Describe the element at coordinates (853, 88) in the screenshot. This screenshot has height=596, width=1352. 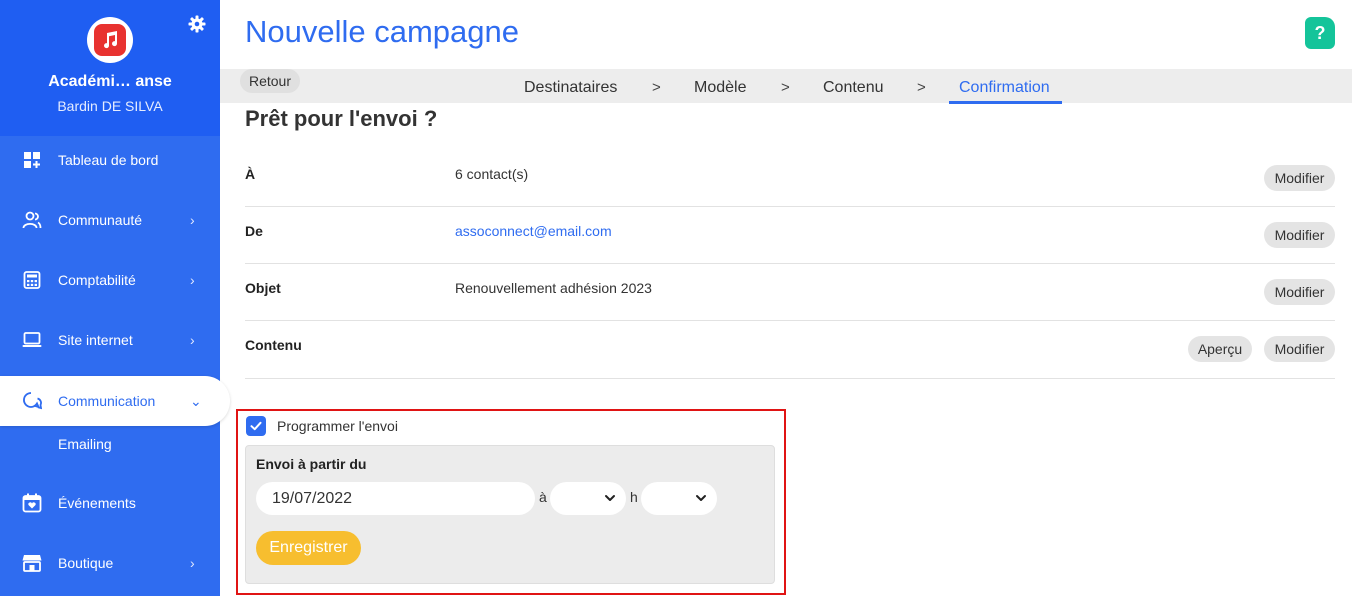
I see `step-content: Contenu` at that location.